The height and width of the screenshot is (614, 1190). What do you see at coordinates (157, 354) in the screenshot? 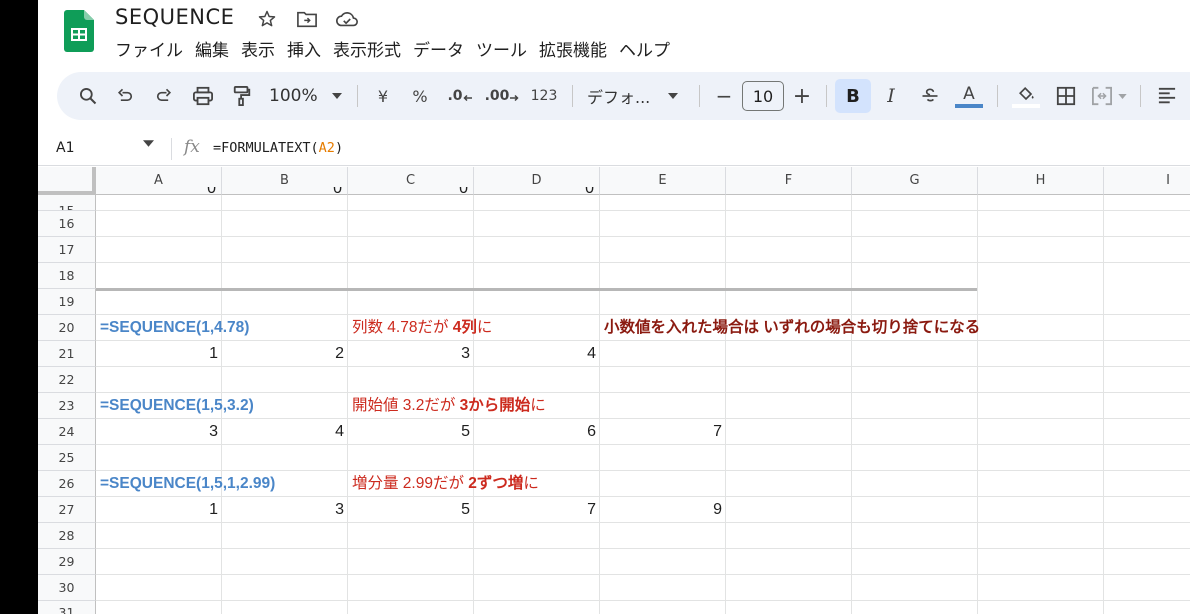
I see `cell-a21: 1` at bounding box center [157, 354].